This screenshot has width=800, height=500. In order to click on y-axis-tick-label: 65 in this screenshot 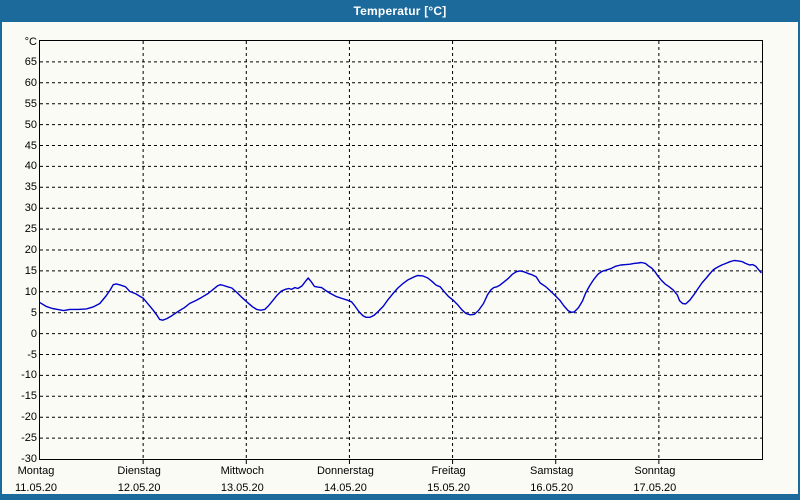, I will do `click(30, 61)`.